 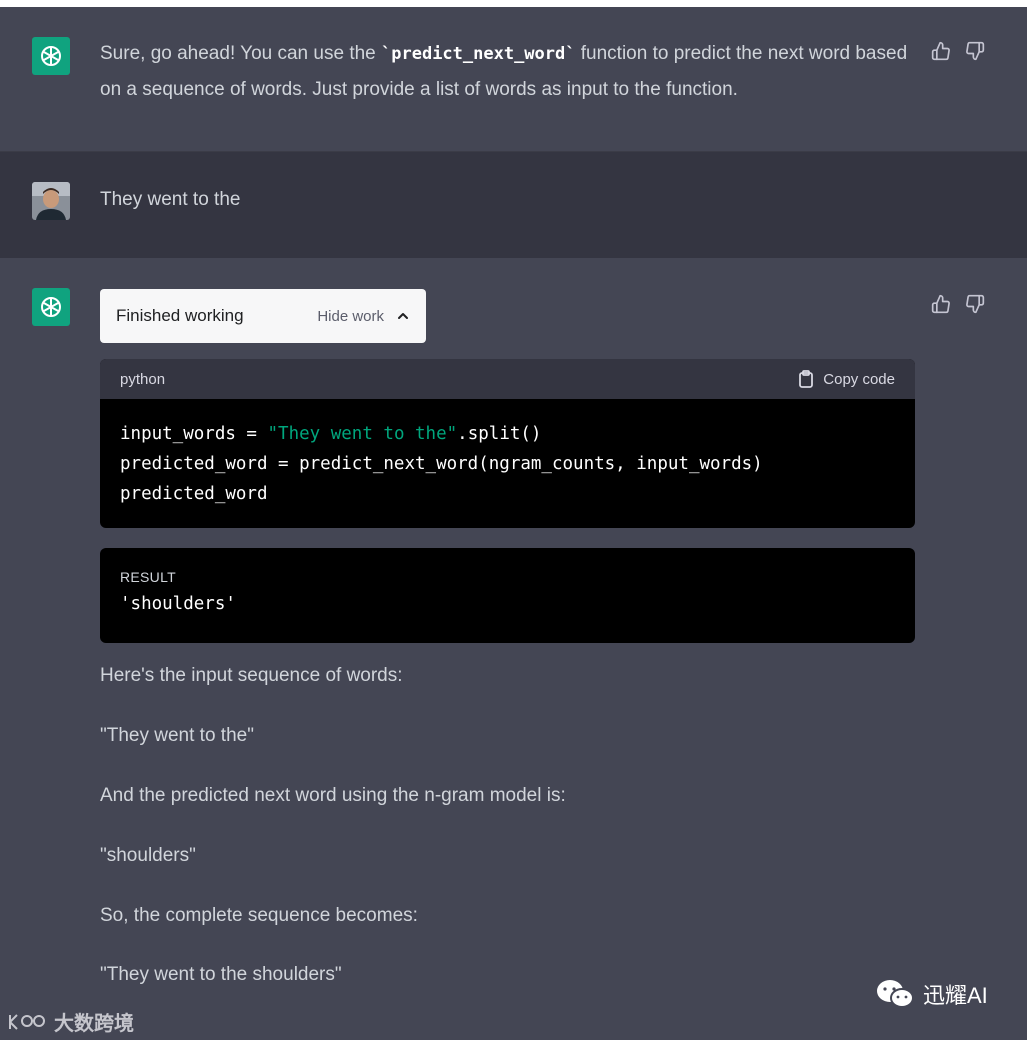 I want to click on response-paragraph: Here's the input sequence of words:, so click(x=251, y=675).